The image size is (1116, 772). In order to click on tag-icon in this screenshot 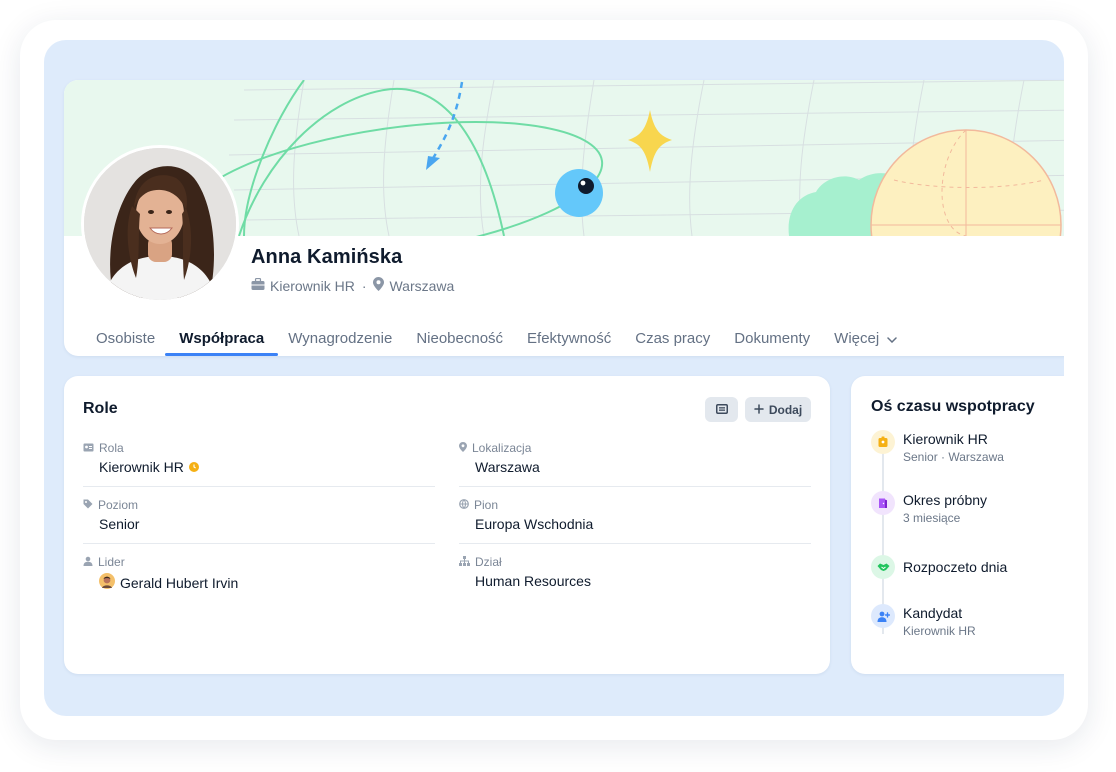, I will do `click(88, 505)`.